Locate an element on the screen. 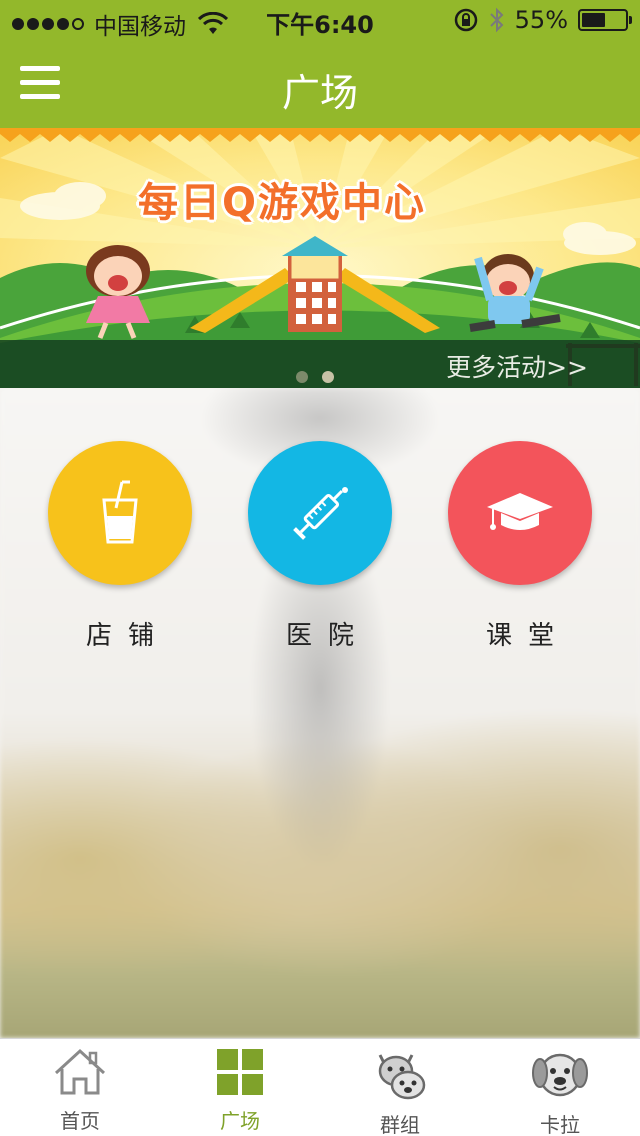  syringe-icon is located at coordinates (320, 513).